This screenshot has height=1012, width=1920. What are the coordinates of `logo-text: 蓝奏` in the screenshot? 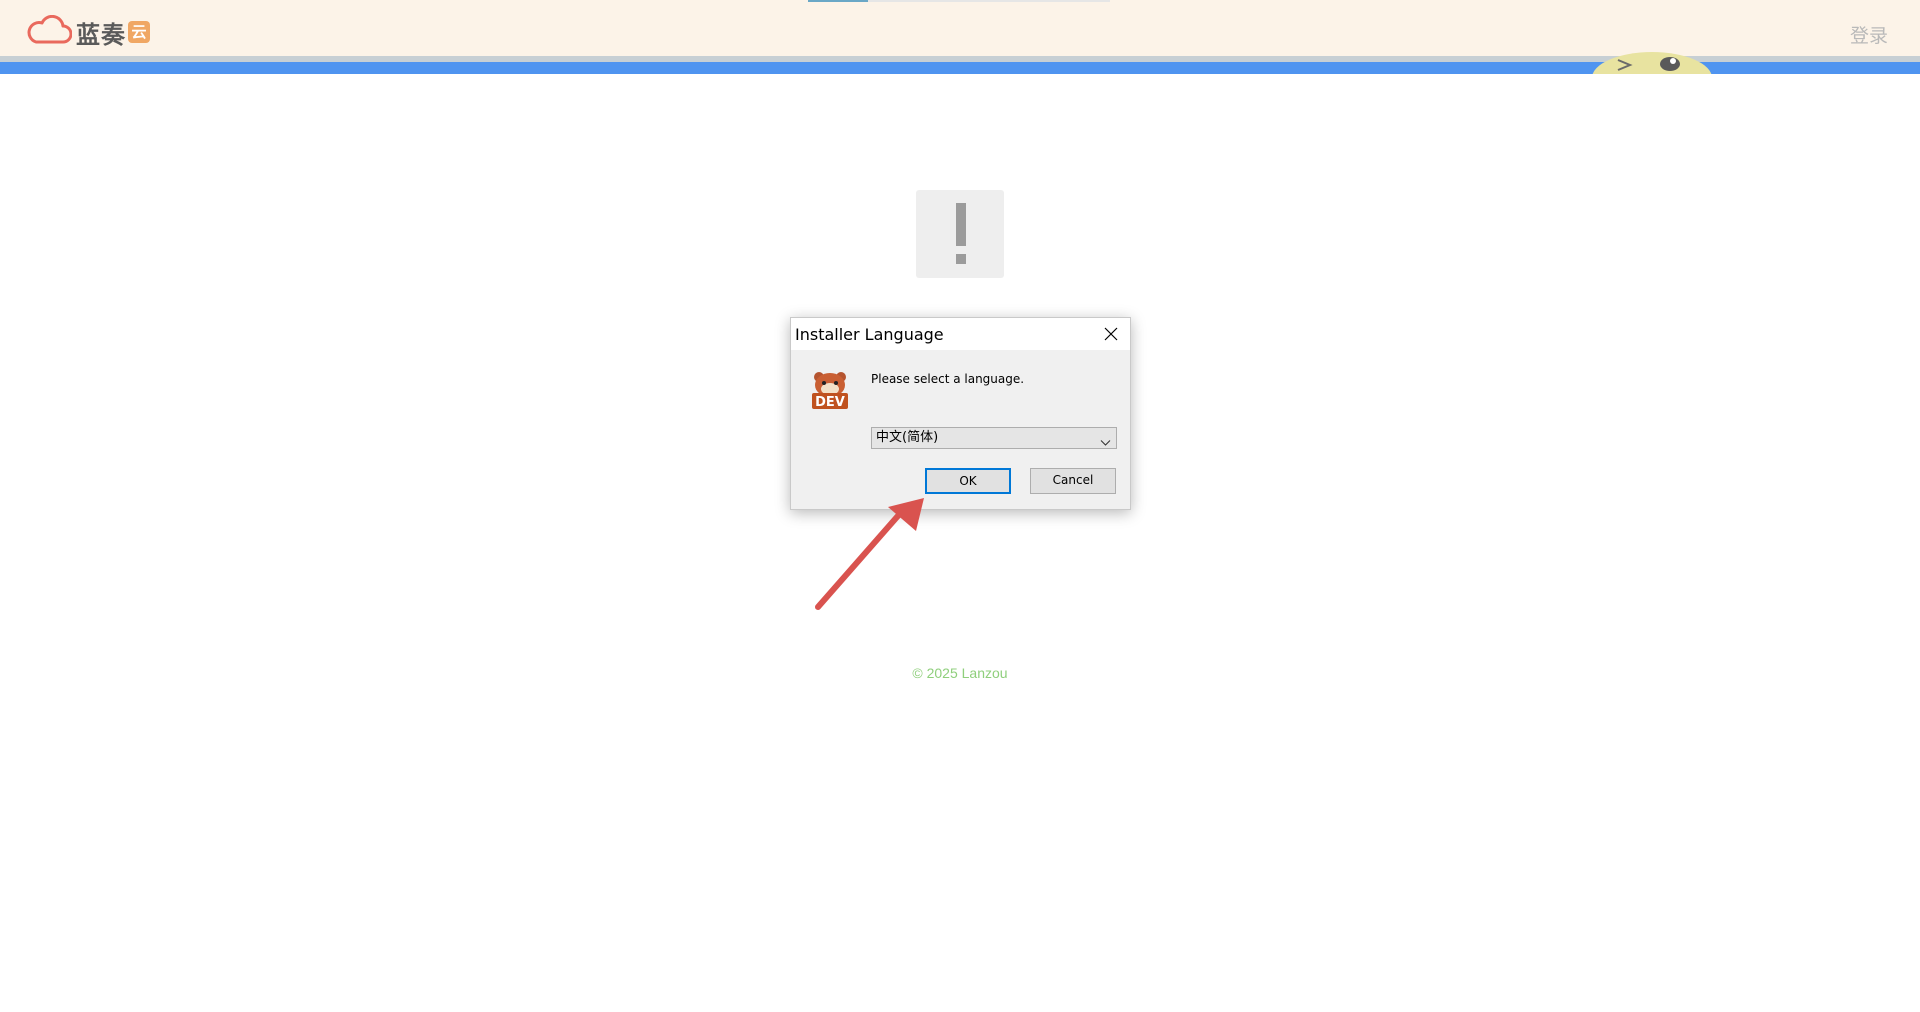 It's located at (101, 34).